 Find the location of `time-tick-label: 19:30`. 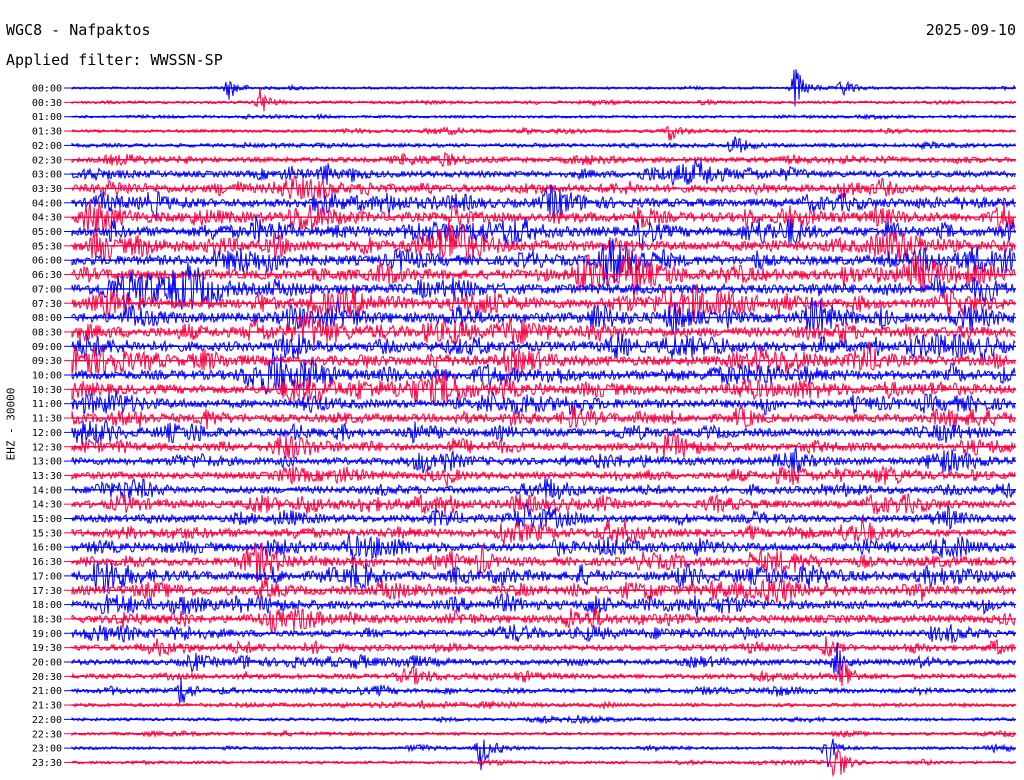

time-tick-label: 19:30 is located at coordinates (47, 648).